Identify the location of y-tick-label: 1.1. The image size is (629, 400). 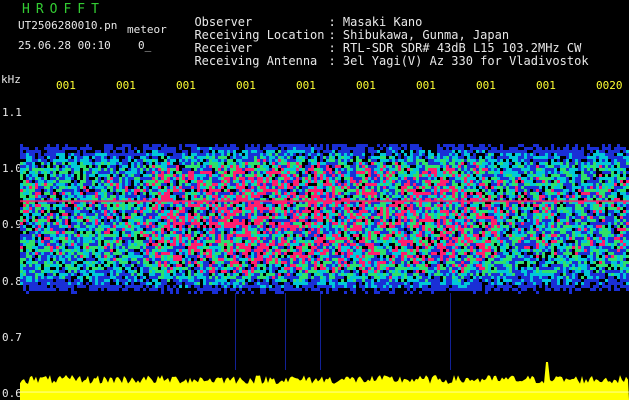
(12, 112).